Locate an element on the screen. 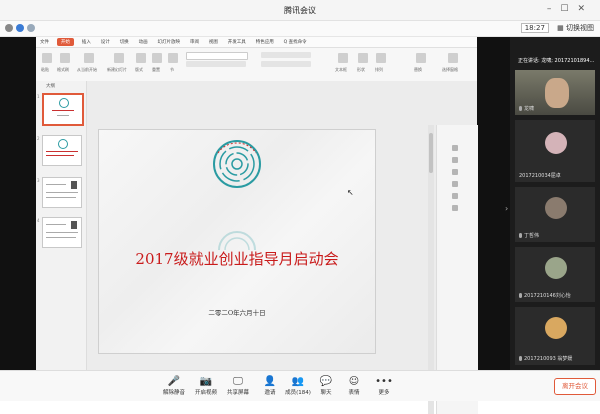  section-icon is located at coordinates (173, 58).